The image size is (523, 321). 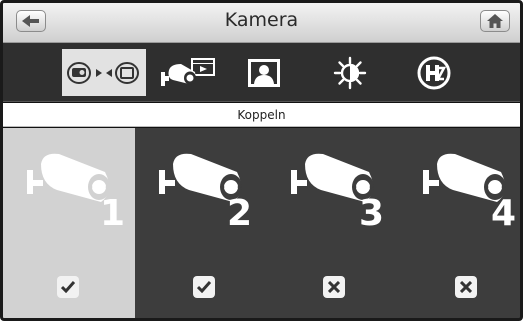 What do you see at coordinates (504, 213) in the screenshot?
I see `camera-number: 4` at bounding box center [504, 213].